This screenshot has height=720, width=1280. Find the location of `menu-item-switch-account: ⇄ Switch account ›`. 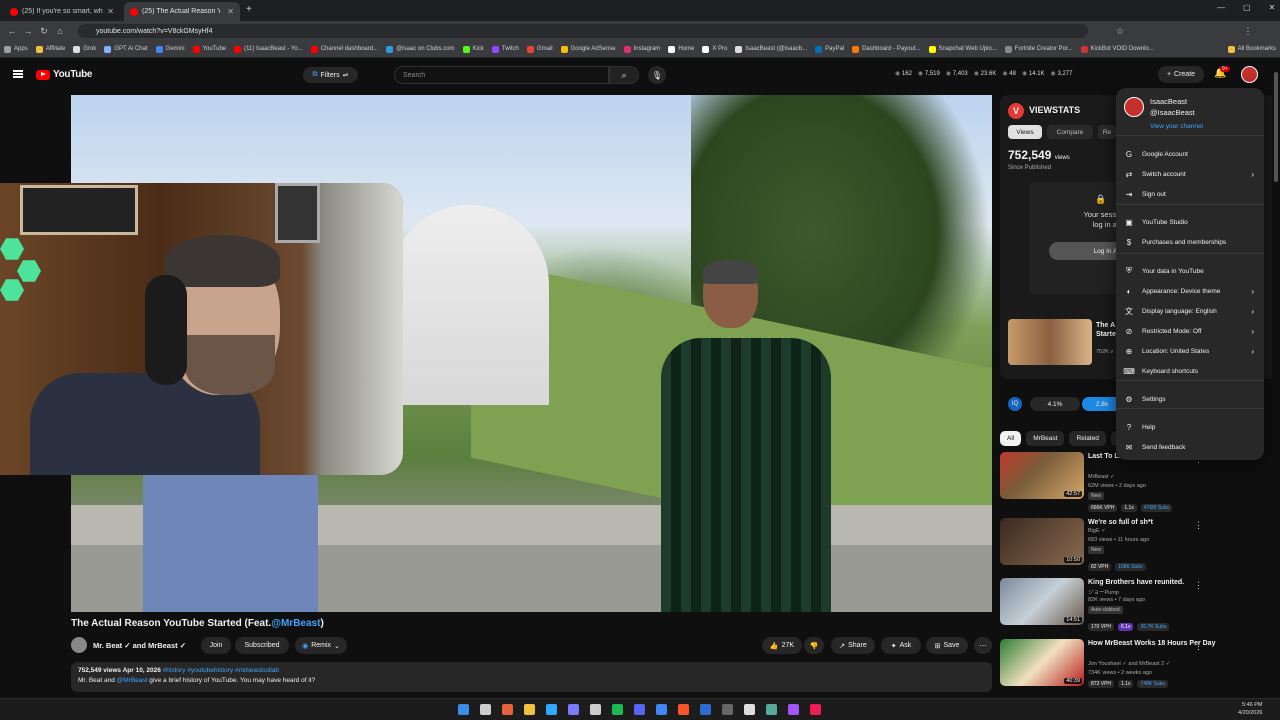

menu-item-switch-account: ⇄ Switch account › is located at coordinates (1190, 174).